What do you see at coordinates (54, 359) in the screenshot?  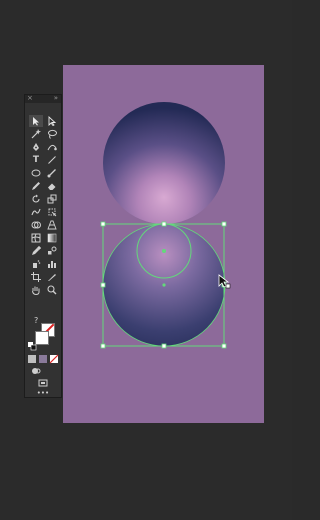 I see `none-mode-icon` at bounding box center [54, 359].